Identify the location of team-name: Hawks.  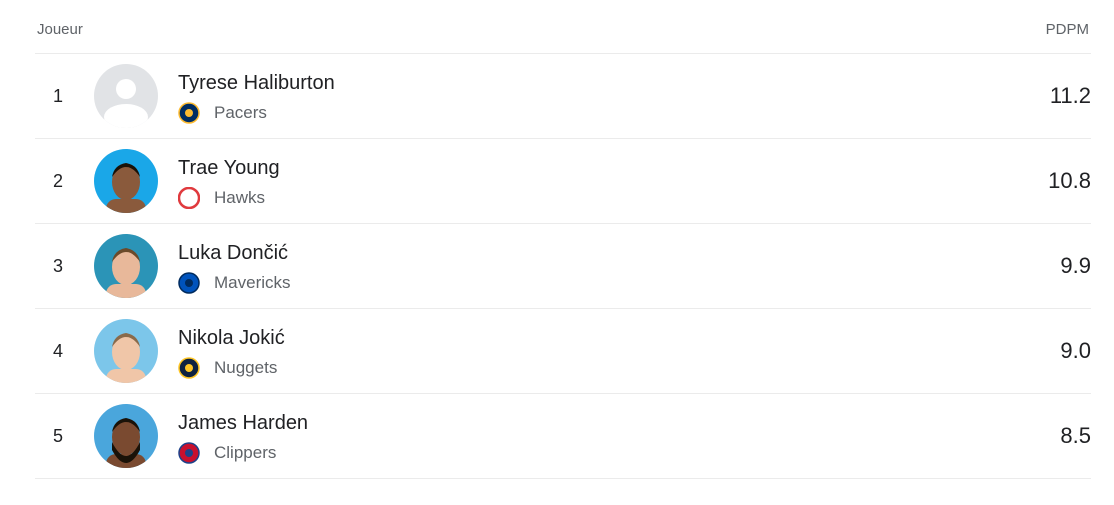
(240, 197).